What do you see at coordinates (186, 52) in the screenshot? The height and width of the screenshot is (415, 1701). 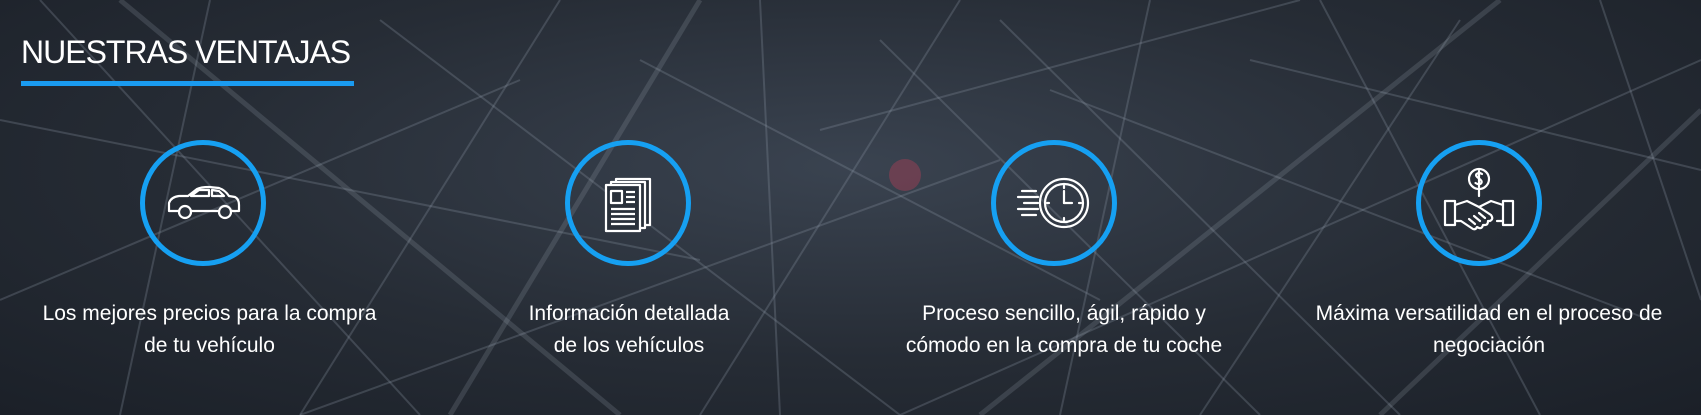 I see `section-title: NUESTRAS VENTAJAS` at bounding box center [186, 52].